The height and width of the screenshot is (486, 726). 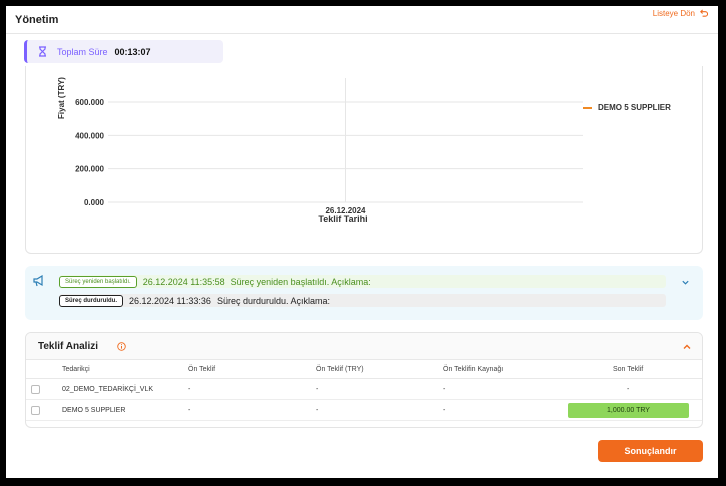 I want to click on back-to-list-link: Listeye Dön, so click(x=680, y=13).